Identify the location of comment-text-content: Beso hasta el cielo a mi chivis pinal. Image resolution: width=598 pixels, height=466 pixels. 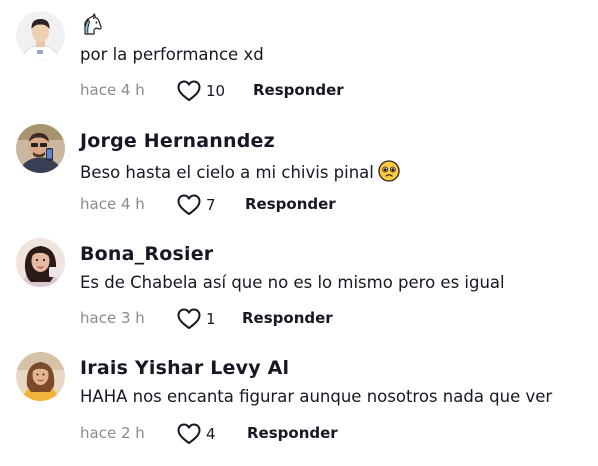
(227, 172).